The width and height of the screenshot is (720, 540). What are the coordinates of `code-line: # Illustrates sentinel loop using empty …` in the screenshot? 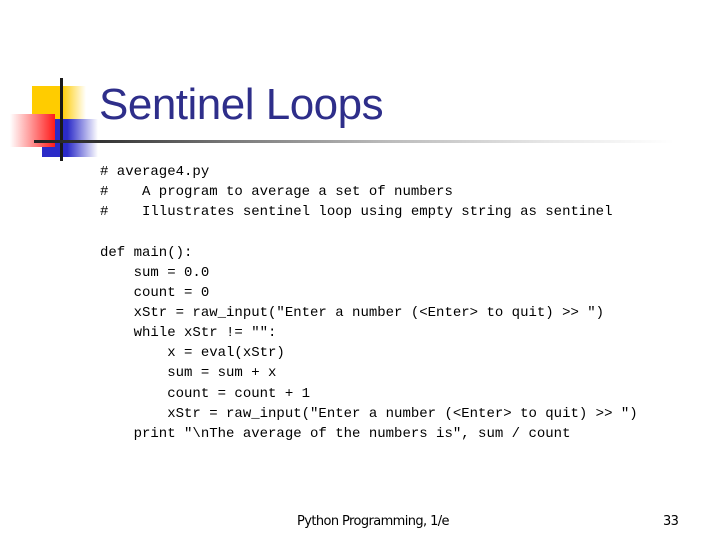 It's located at (356, 212).